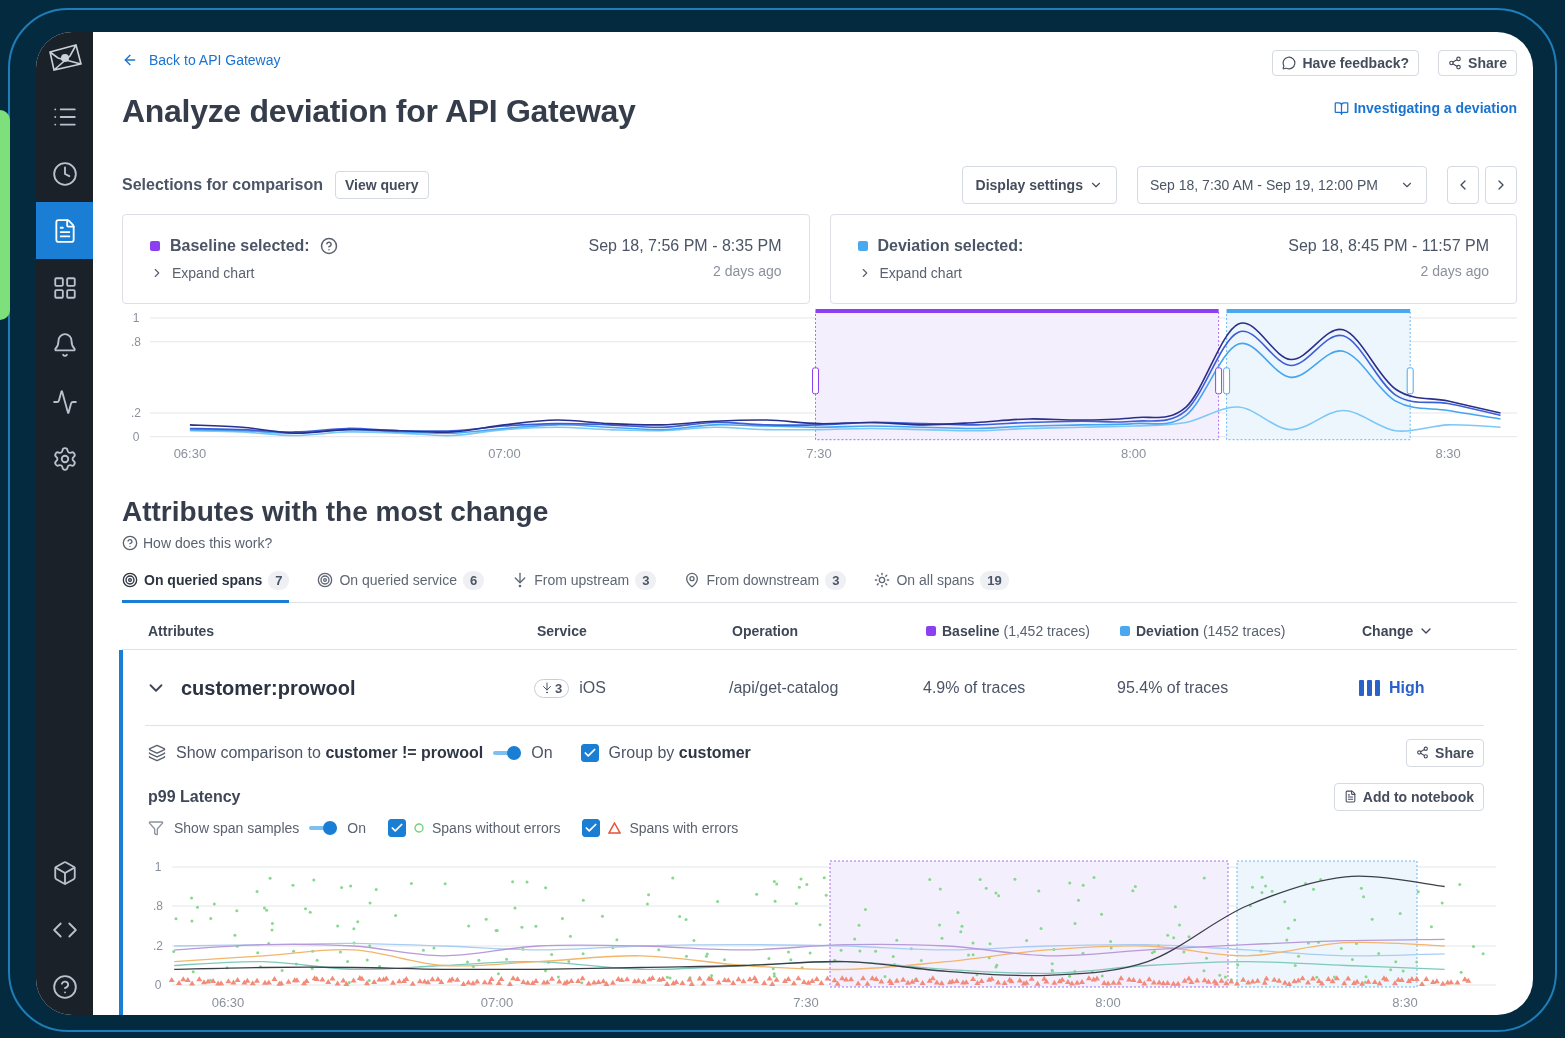 The image size is (1565, 1038). What do you see at coordinates (766, 630) in the screenshot?
I see `column-header: Operation` at bounding box center [766, 630].